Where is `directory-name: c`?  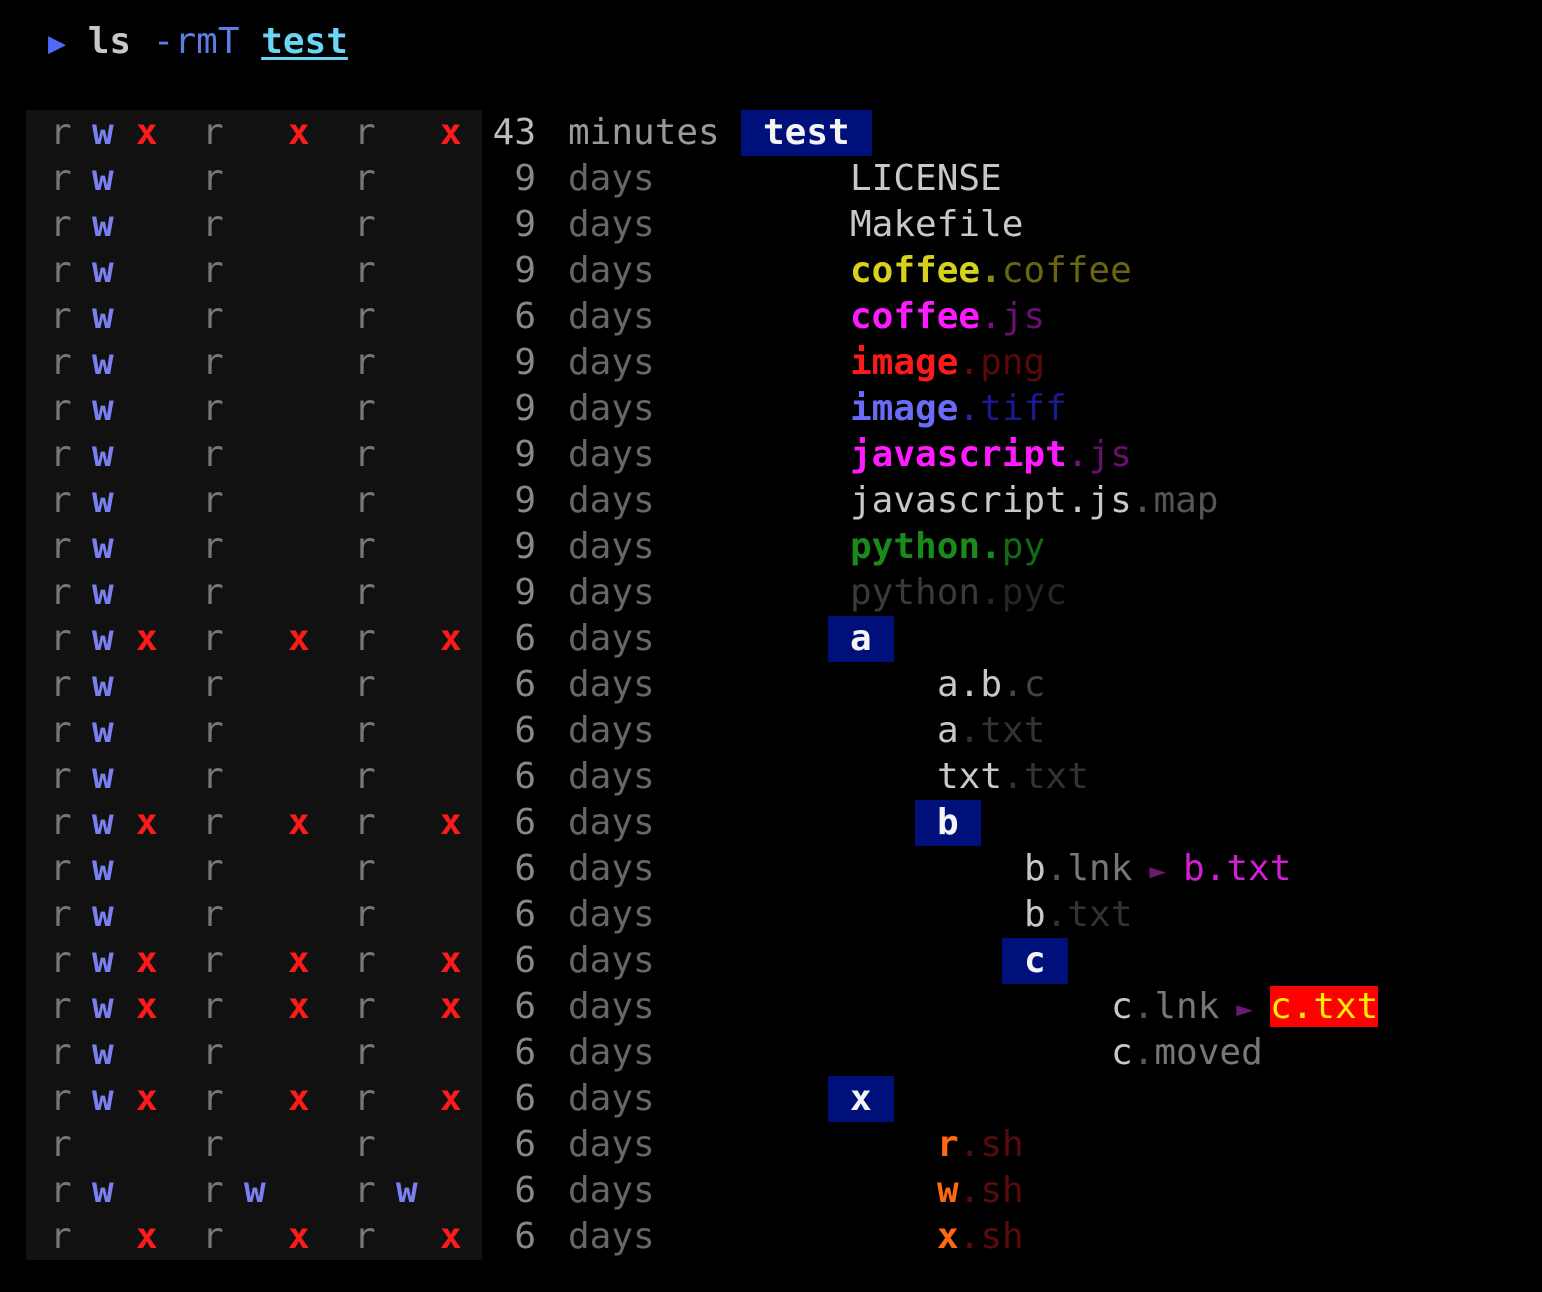 directory-name: c is located at coordinates (1035, 961).